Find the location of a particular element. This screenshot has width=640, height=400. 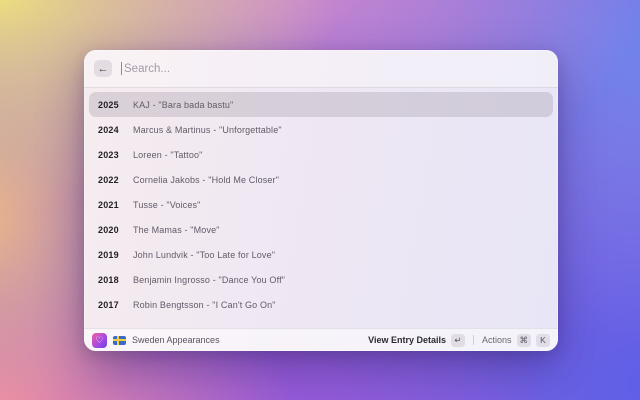

search-bar: ← is located at coordinates (321, 69).